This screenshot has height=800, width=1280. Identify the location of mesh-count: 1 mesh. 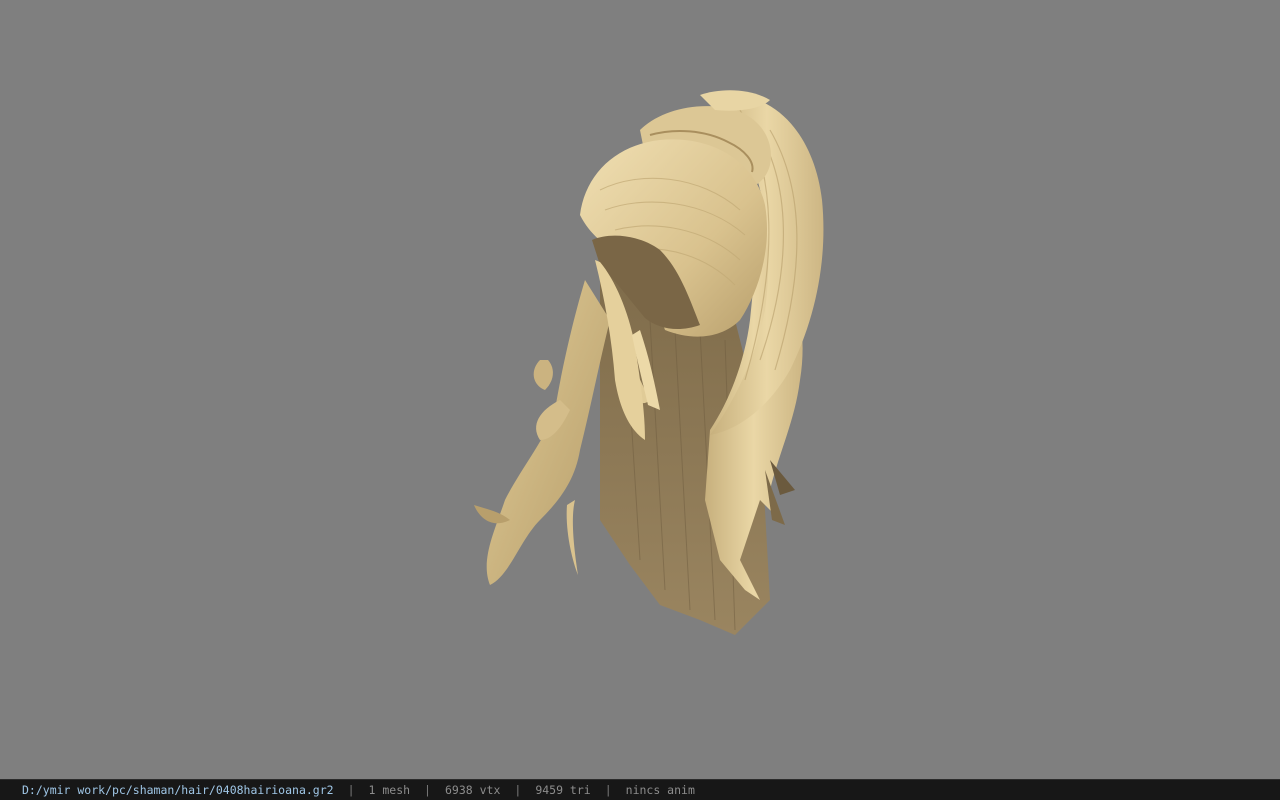
(389, 790).